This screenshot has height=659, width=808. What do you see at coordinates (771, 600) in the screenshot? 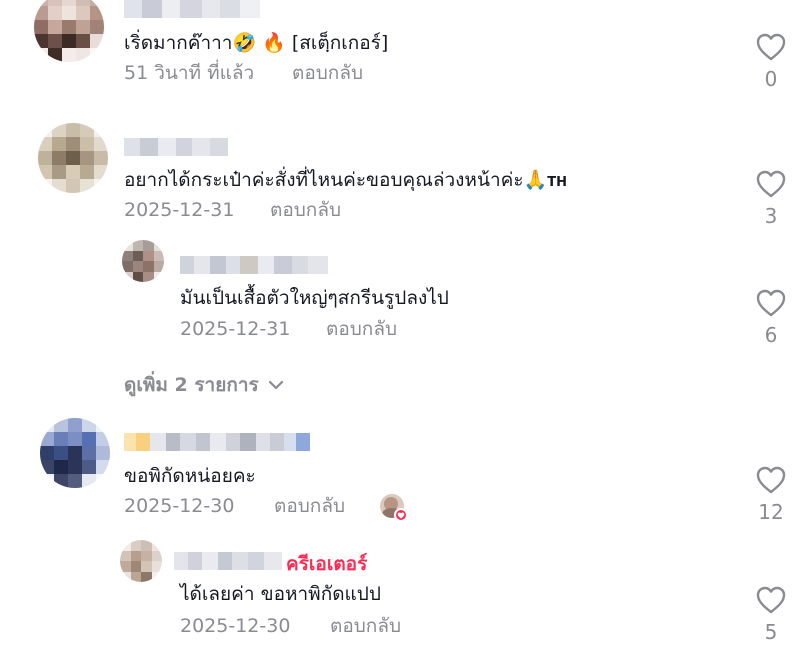
I see `heart-outline-icon` at bounding box center [771, 600].